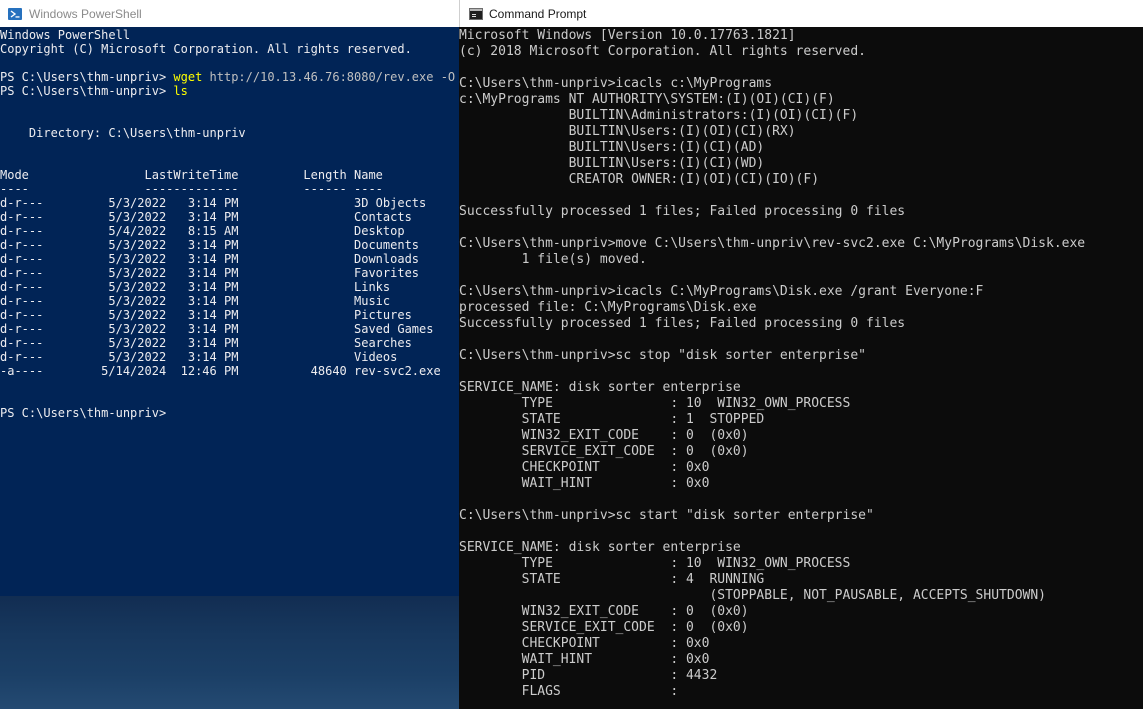 The height and width of the screenshot is (709, 1143). Describe the element at coordinates (195, 287) in the screenshot. I see `table-row: d-r--- 5/3/2022 3:14 PM Links` at that location.